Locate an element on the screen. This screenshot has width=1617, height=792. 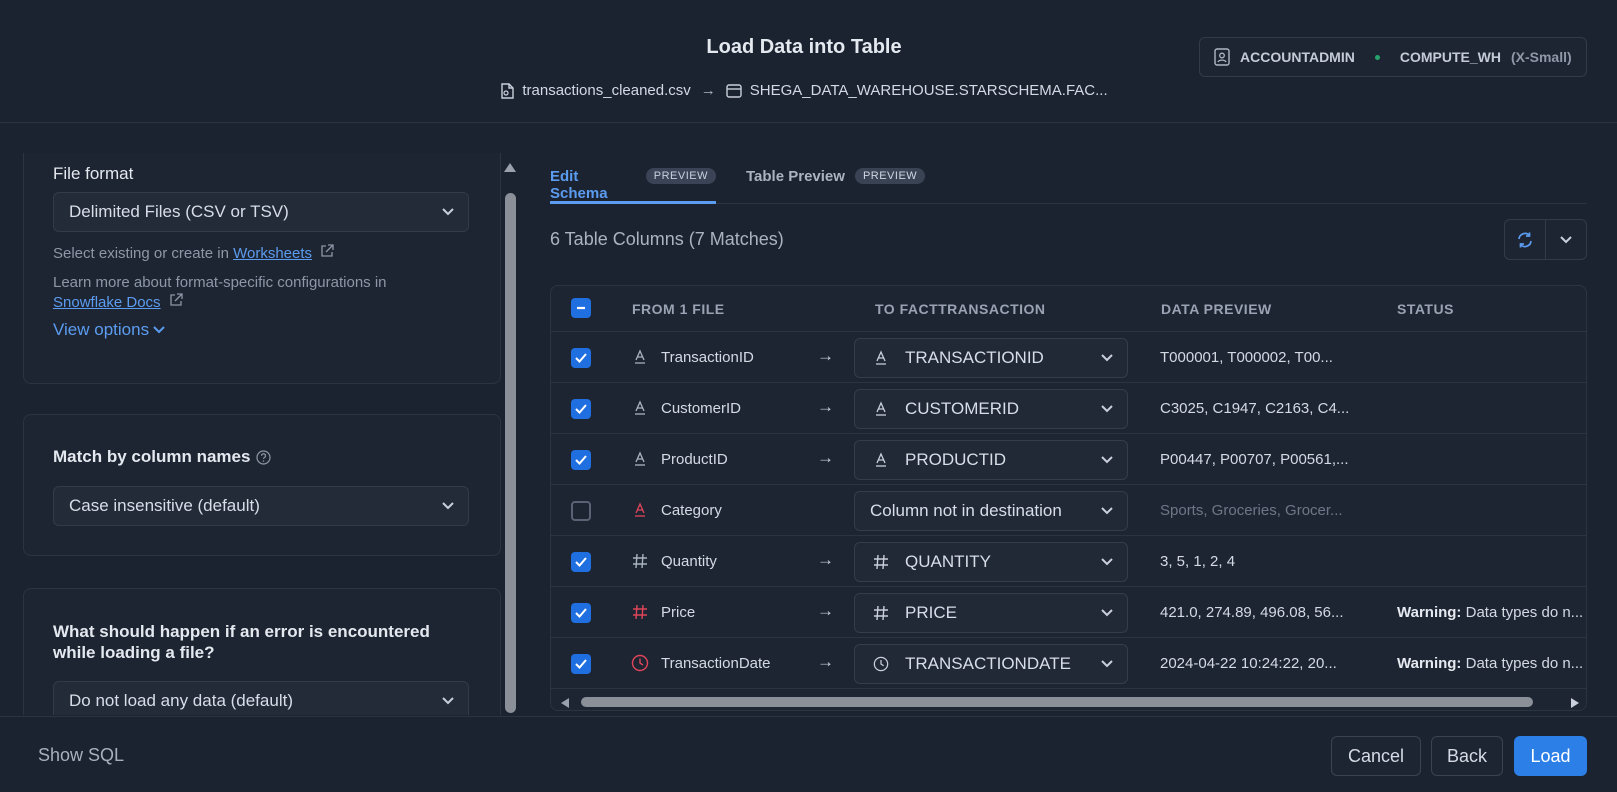
refresh-button-group is located at coordinates (1545, 239).